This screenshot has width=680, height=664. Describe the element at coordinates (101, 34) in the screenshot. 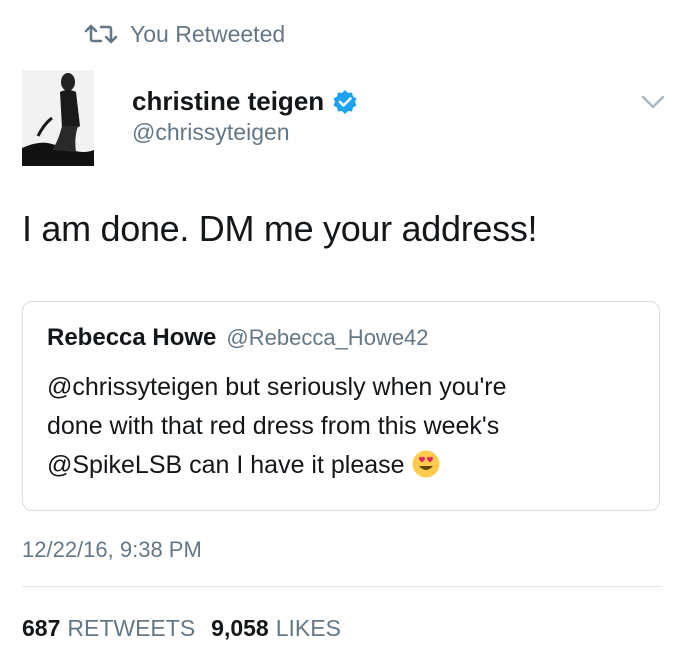

I see `retweet-icon` at that location.